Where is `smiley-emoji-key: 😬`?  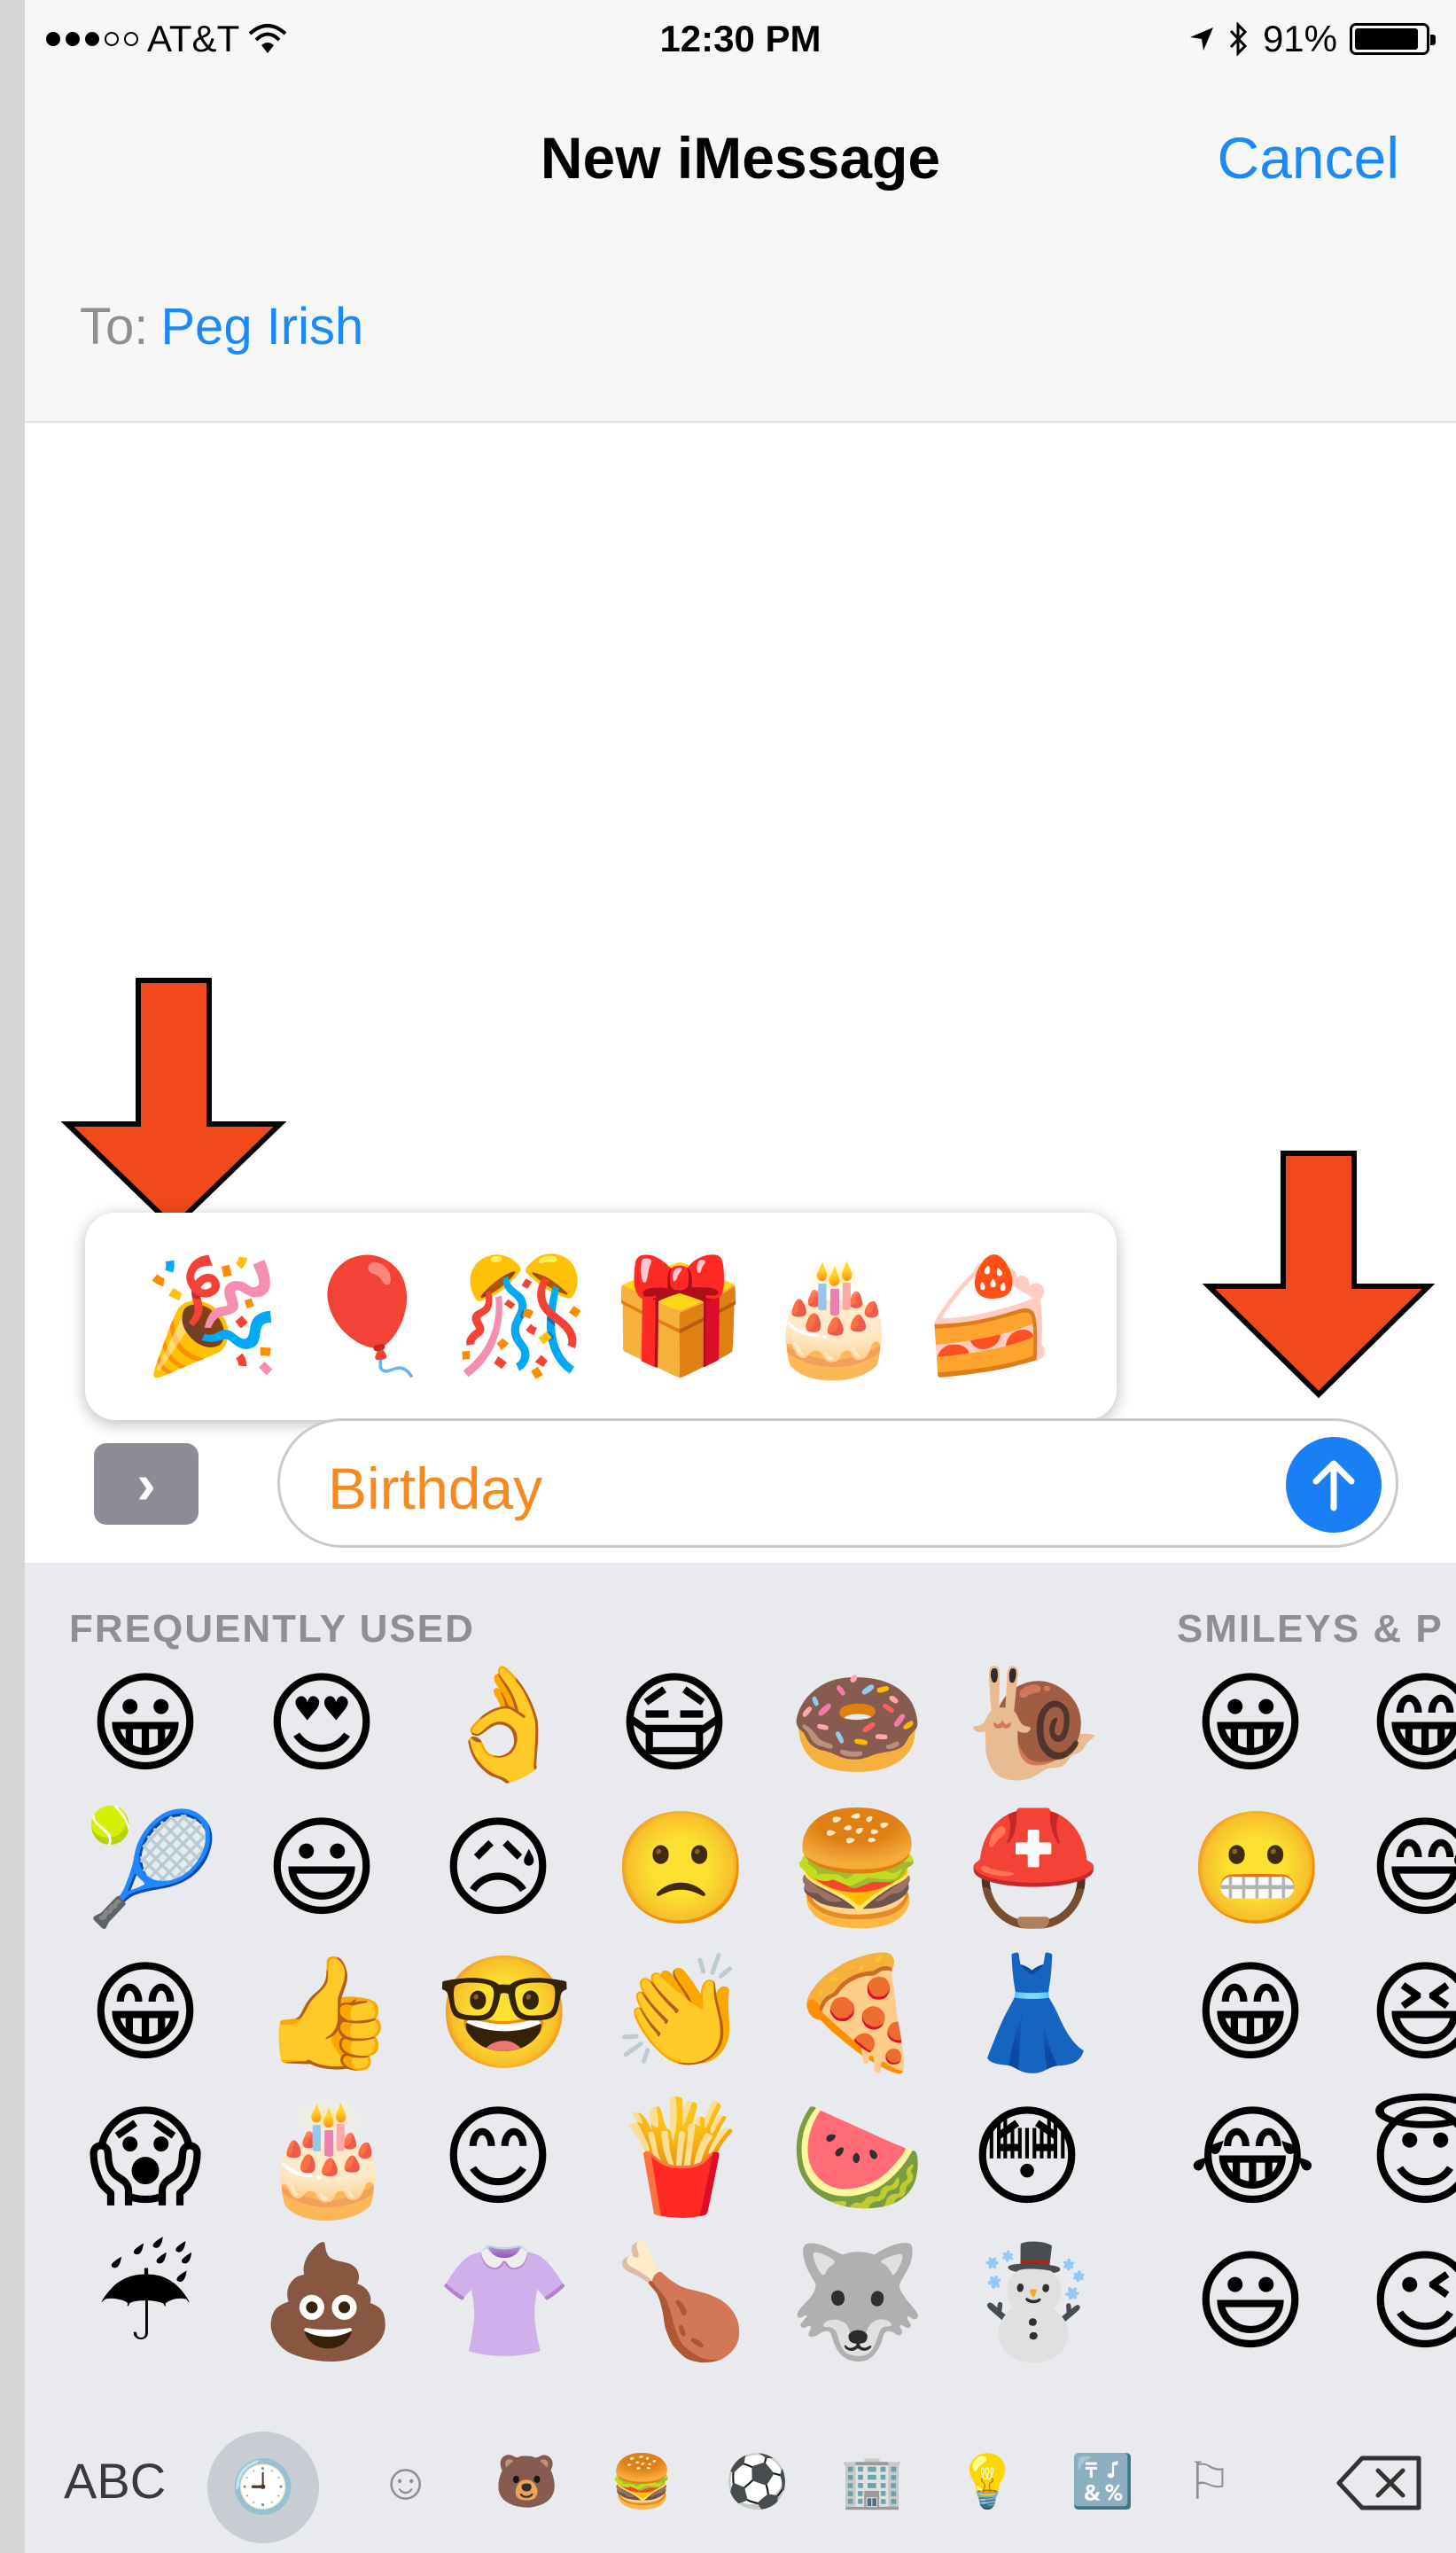
smiley-emoji-key: 😬 is located at coordinates (1256, 1869).